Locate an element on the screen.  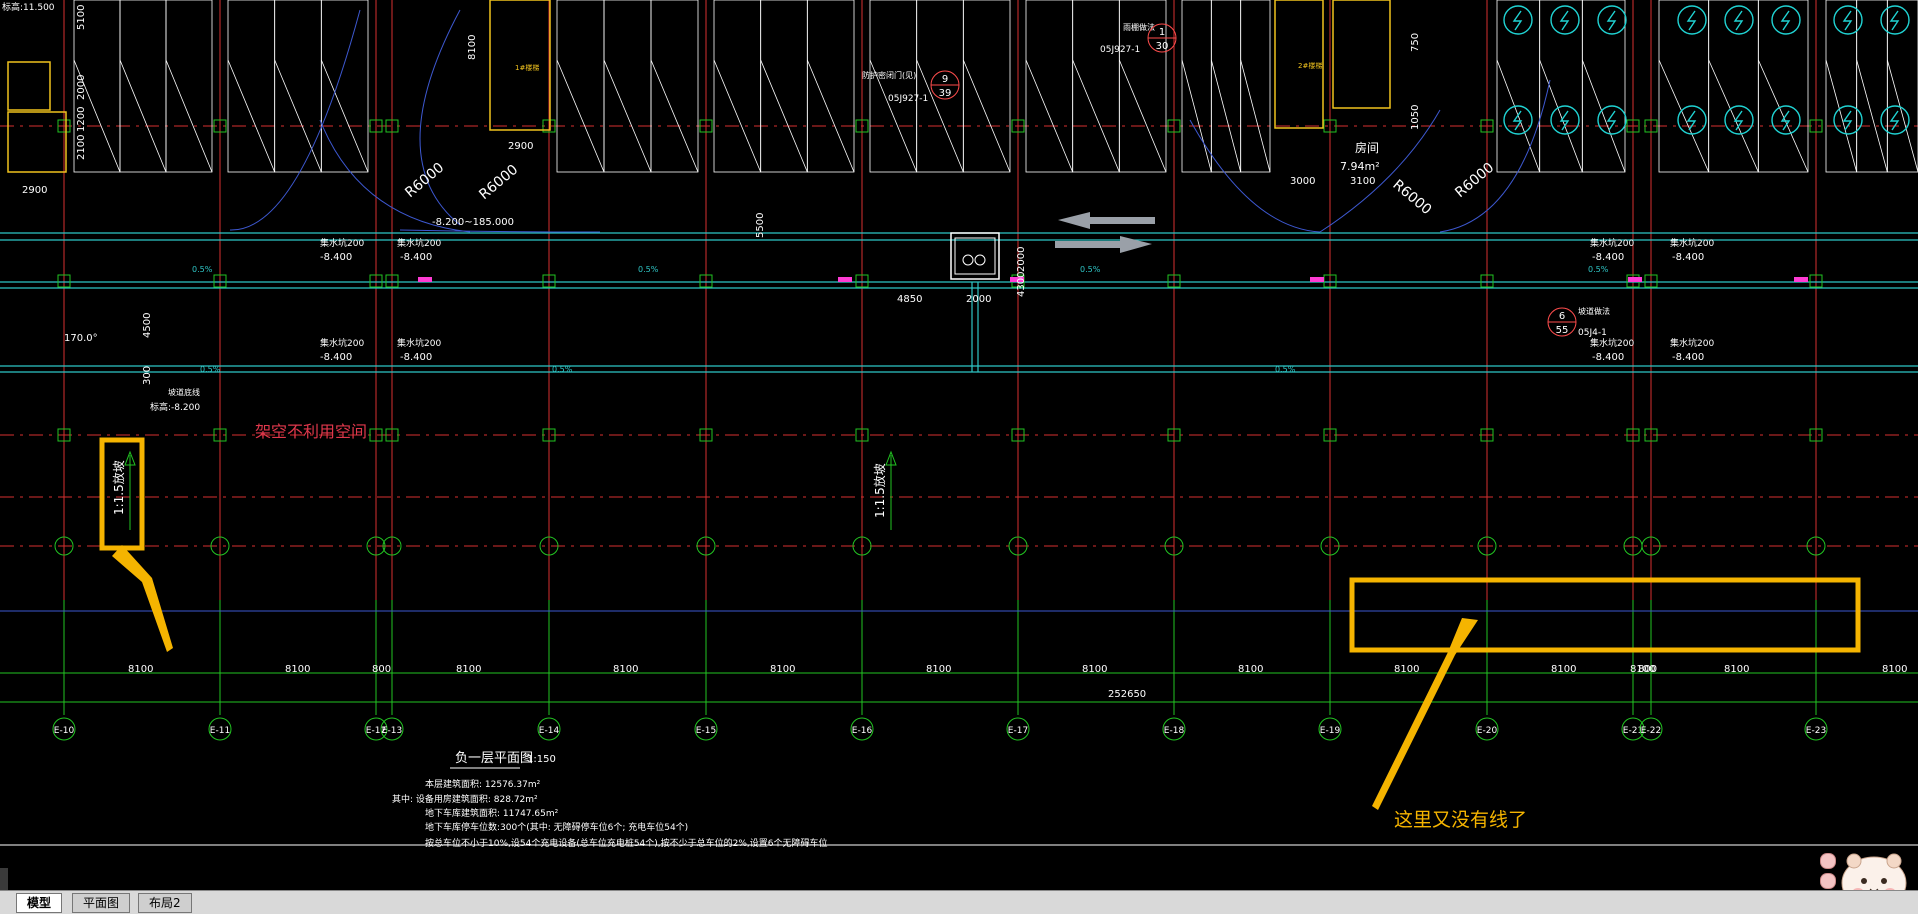
grid-extension-lines is located at coordinates (940, 657).